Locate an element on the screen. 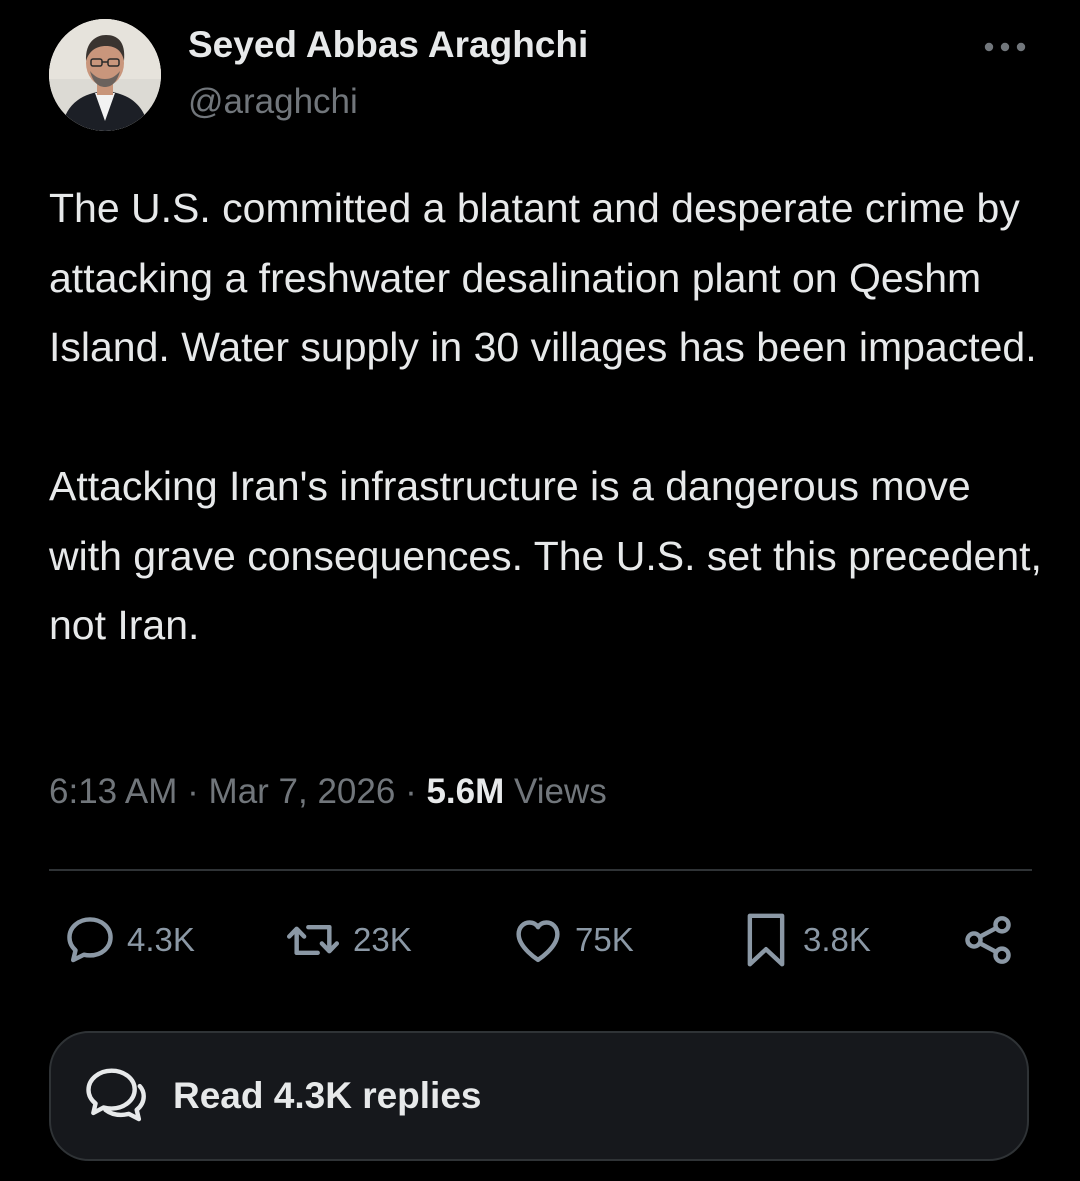  read-replies-button: Read 4.3K replies is located at coordinates (539, 1096).